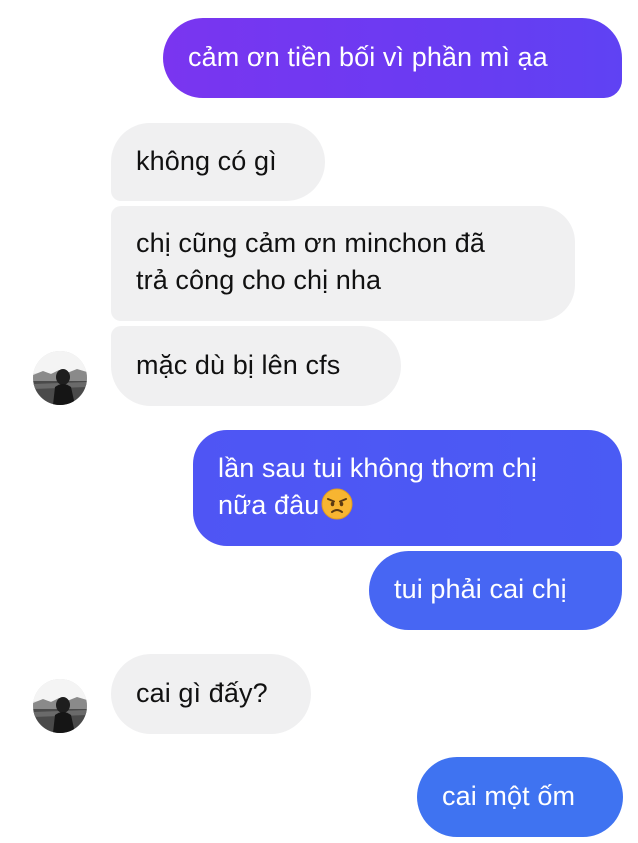 The image size is (638, 843). I want to click on message-bubble-incoming: không có gì, so click(218, 162).